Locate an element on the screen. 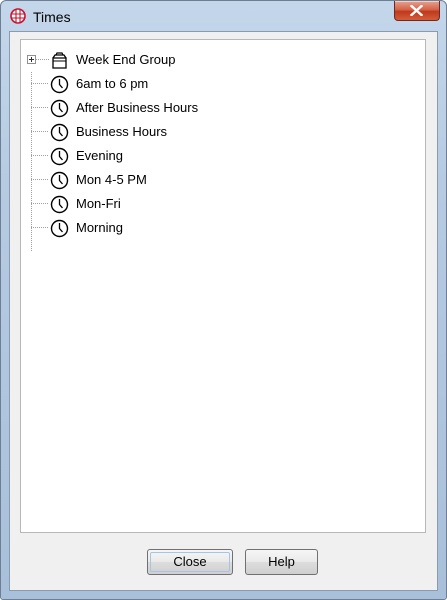  tree-group-label: Week End Group is located at coordinates (126, 59).